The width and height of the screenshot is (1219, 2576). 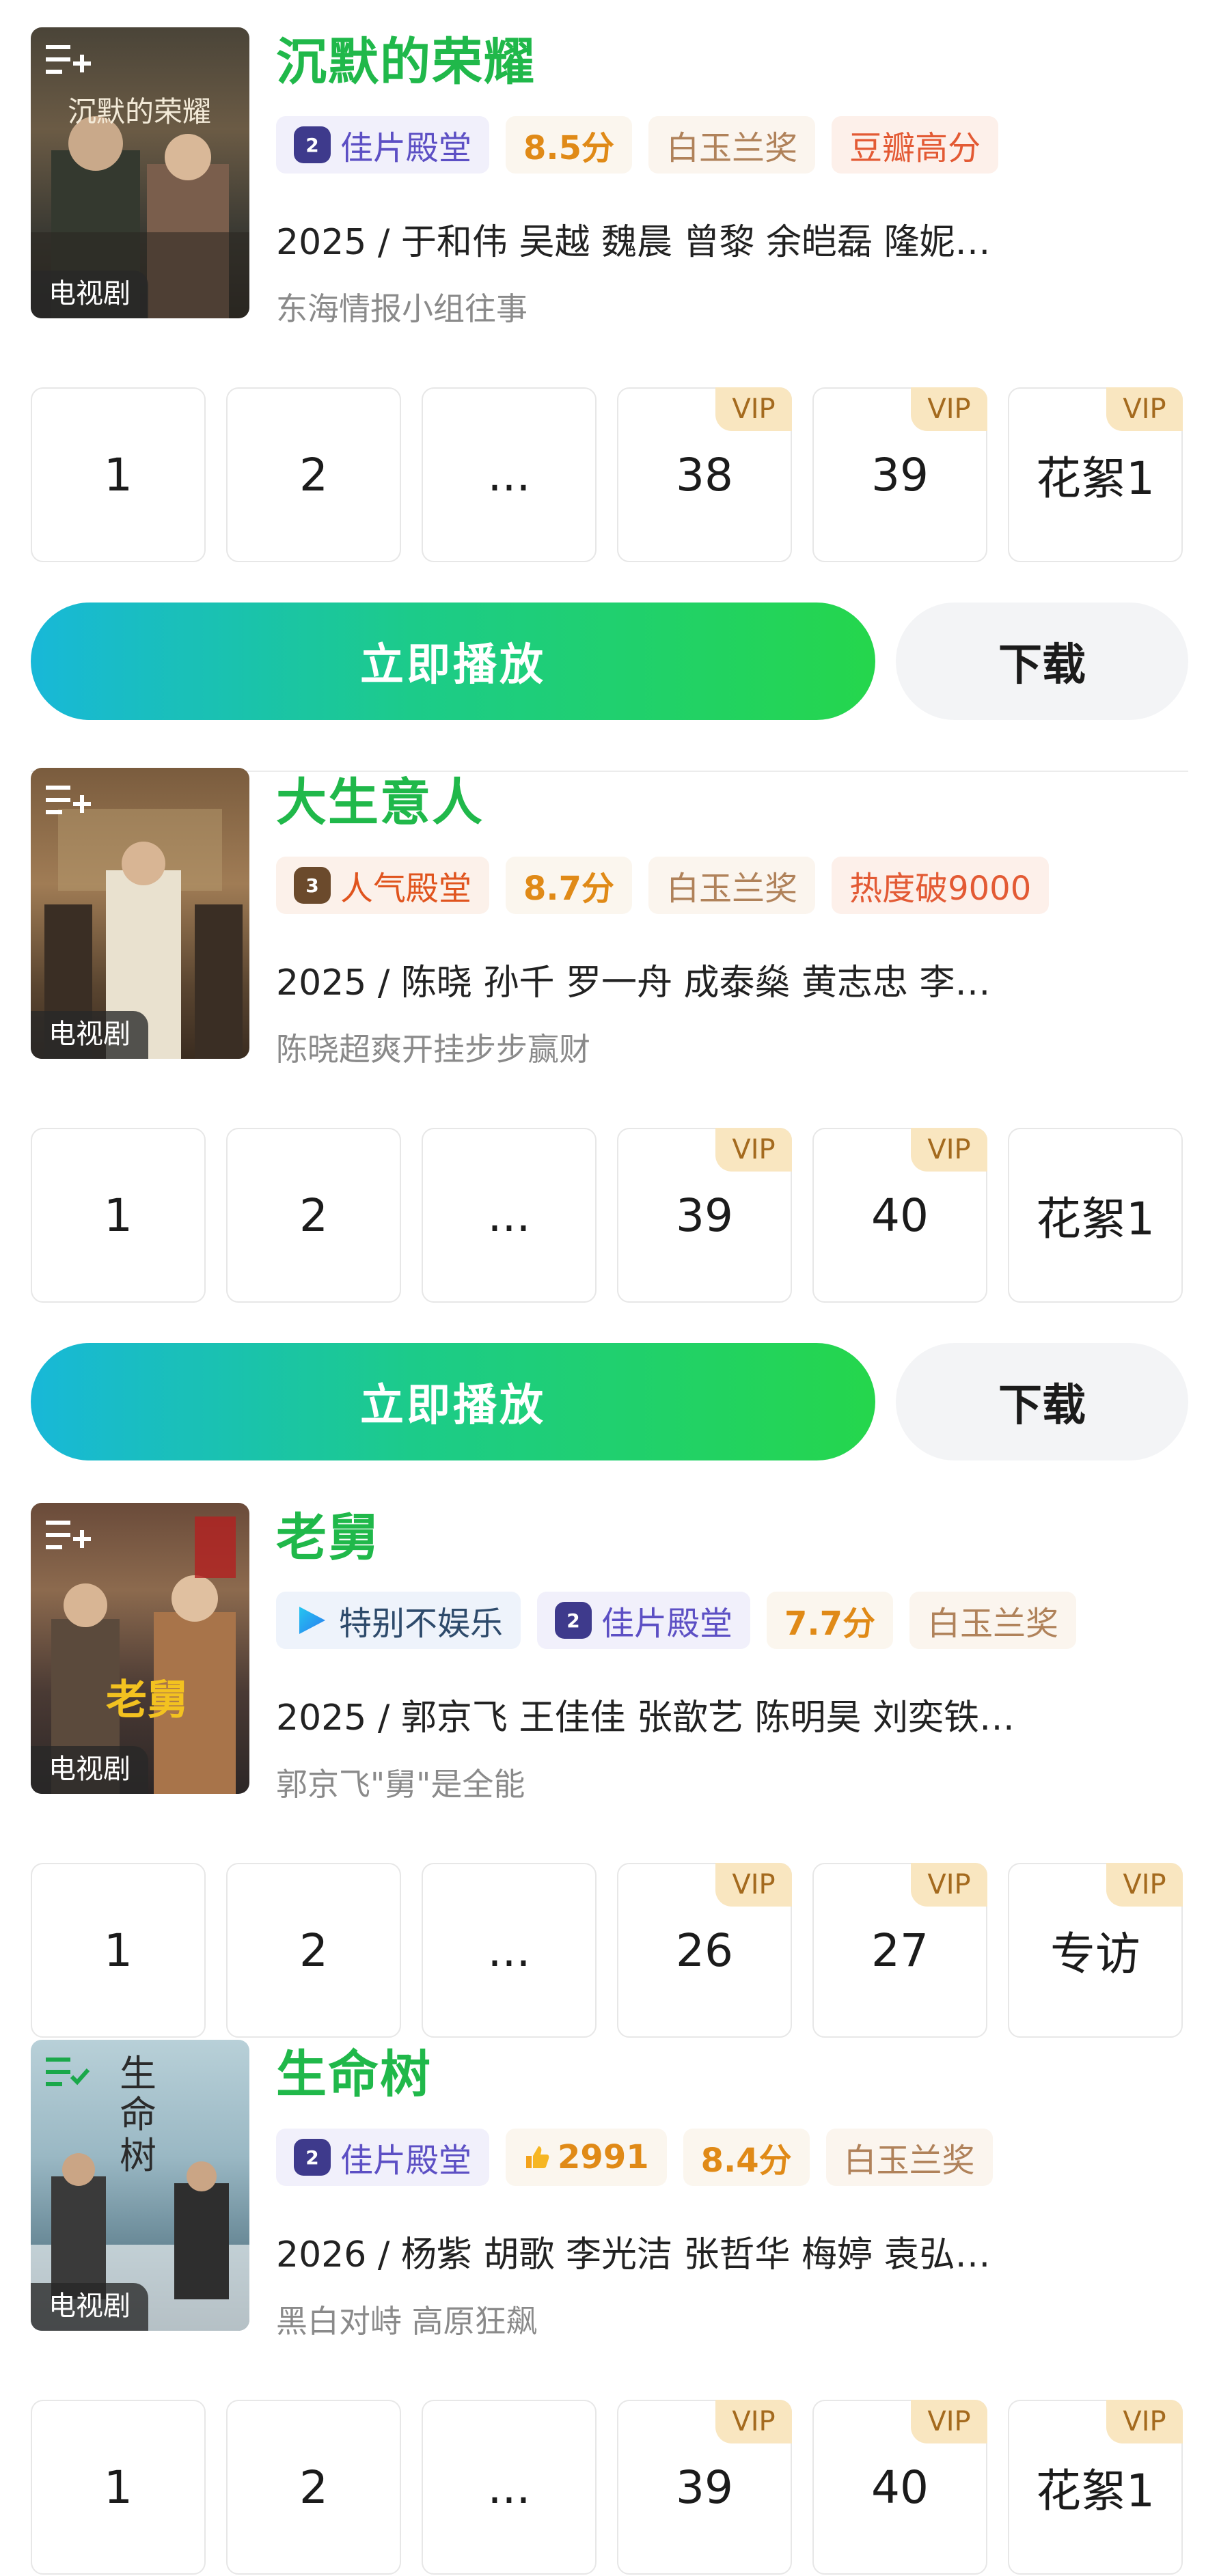 What do you see at coordinates (704, 1951) in the screenshot?
I see `episode-button: VIP 26` at bounding box center [704, 1951].